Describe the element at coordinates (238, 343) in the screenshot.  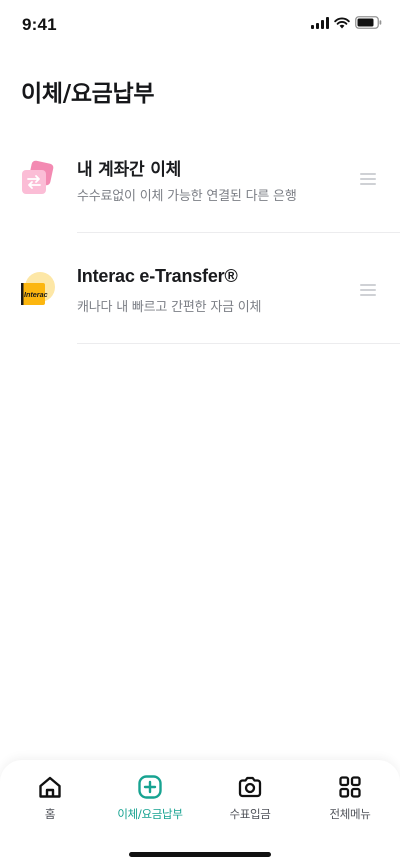
I see `divider` at that location.